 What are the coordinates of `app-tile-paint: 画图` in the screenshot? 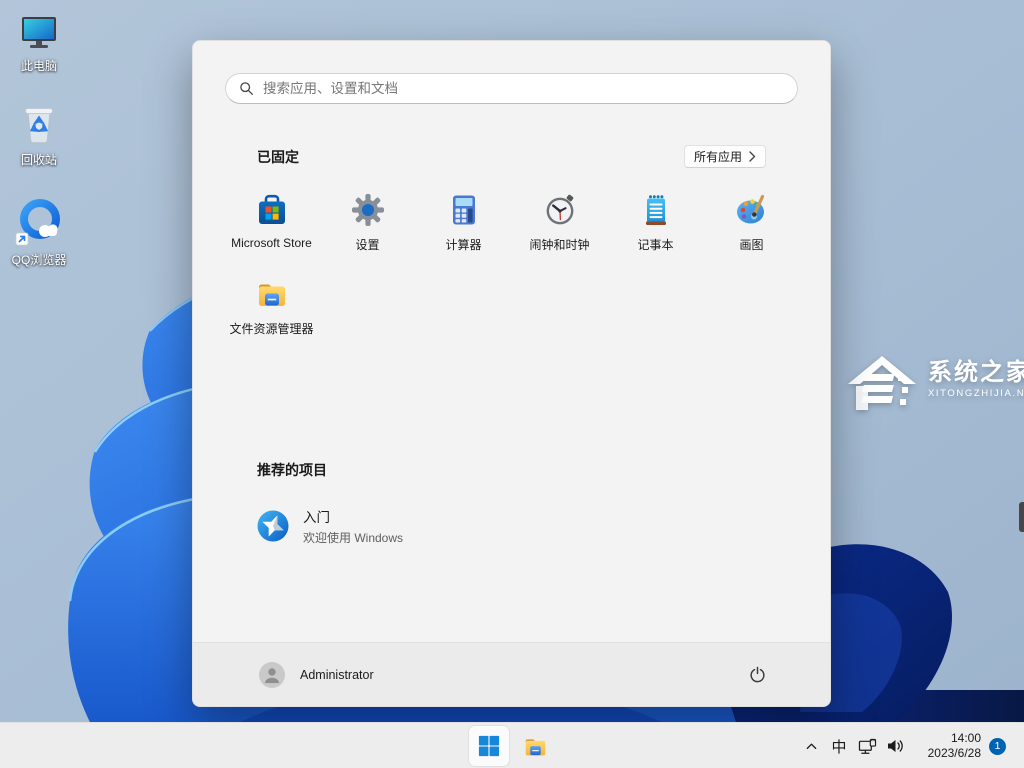 It's located at (752, 230).